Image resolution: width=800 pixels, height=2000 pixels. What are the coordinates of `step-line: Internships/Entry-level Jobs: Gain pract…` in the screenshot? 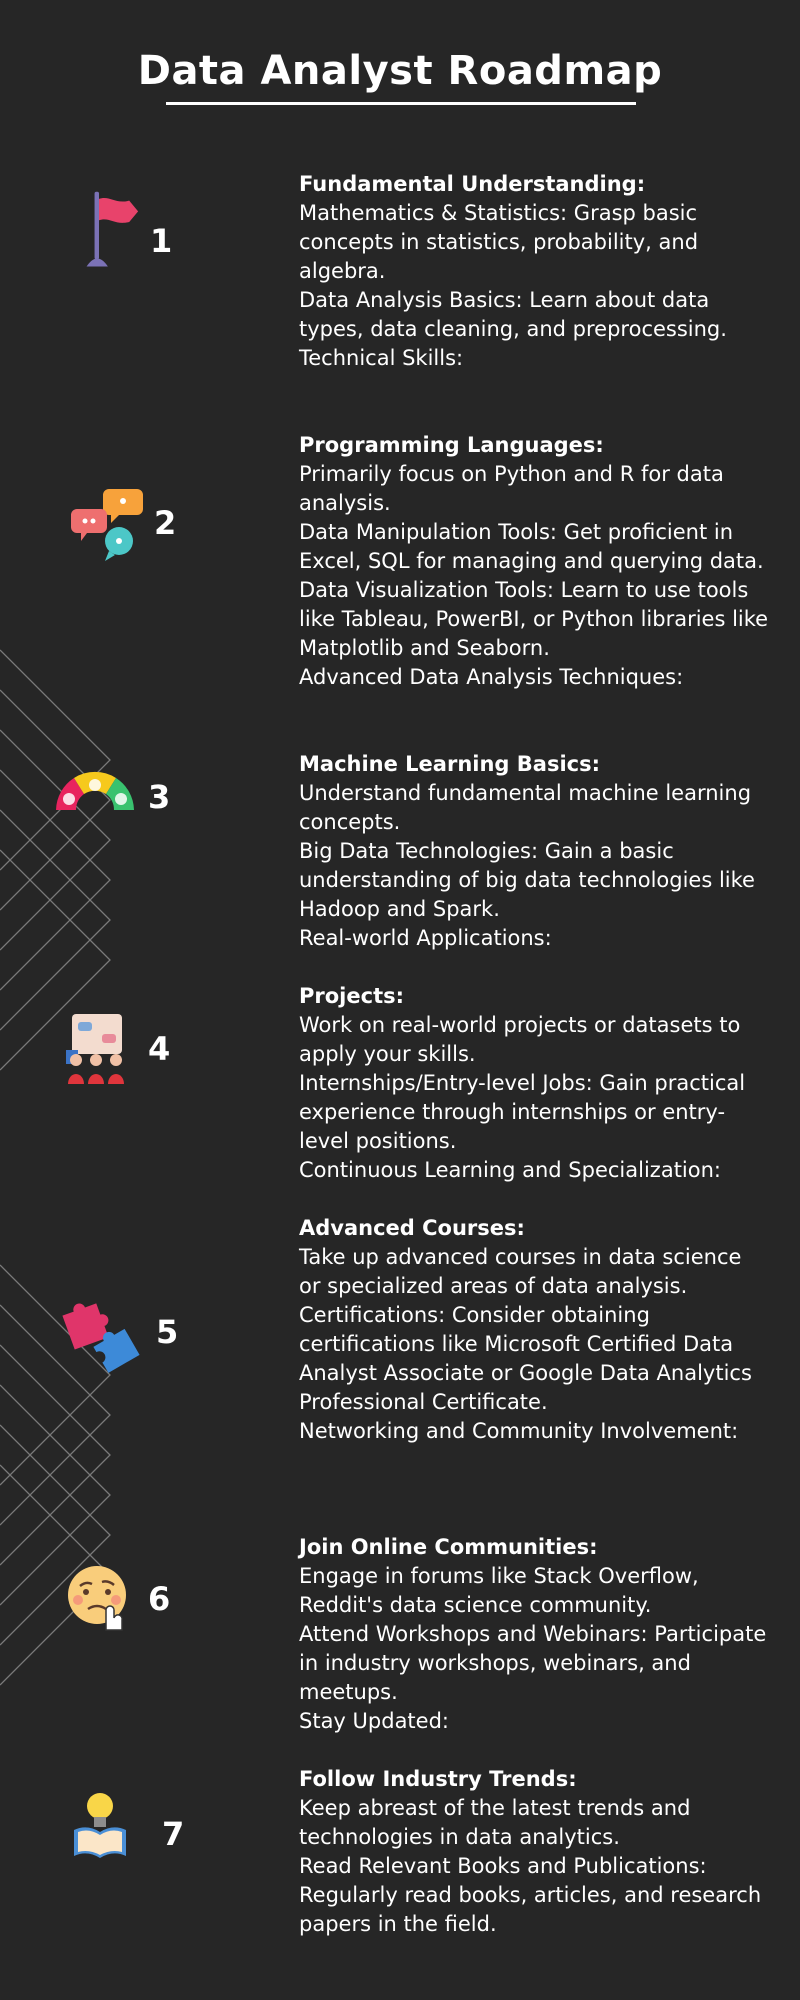 It's located at (522, 1112).